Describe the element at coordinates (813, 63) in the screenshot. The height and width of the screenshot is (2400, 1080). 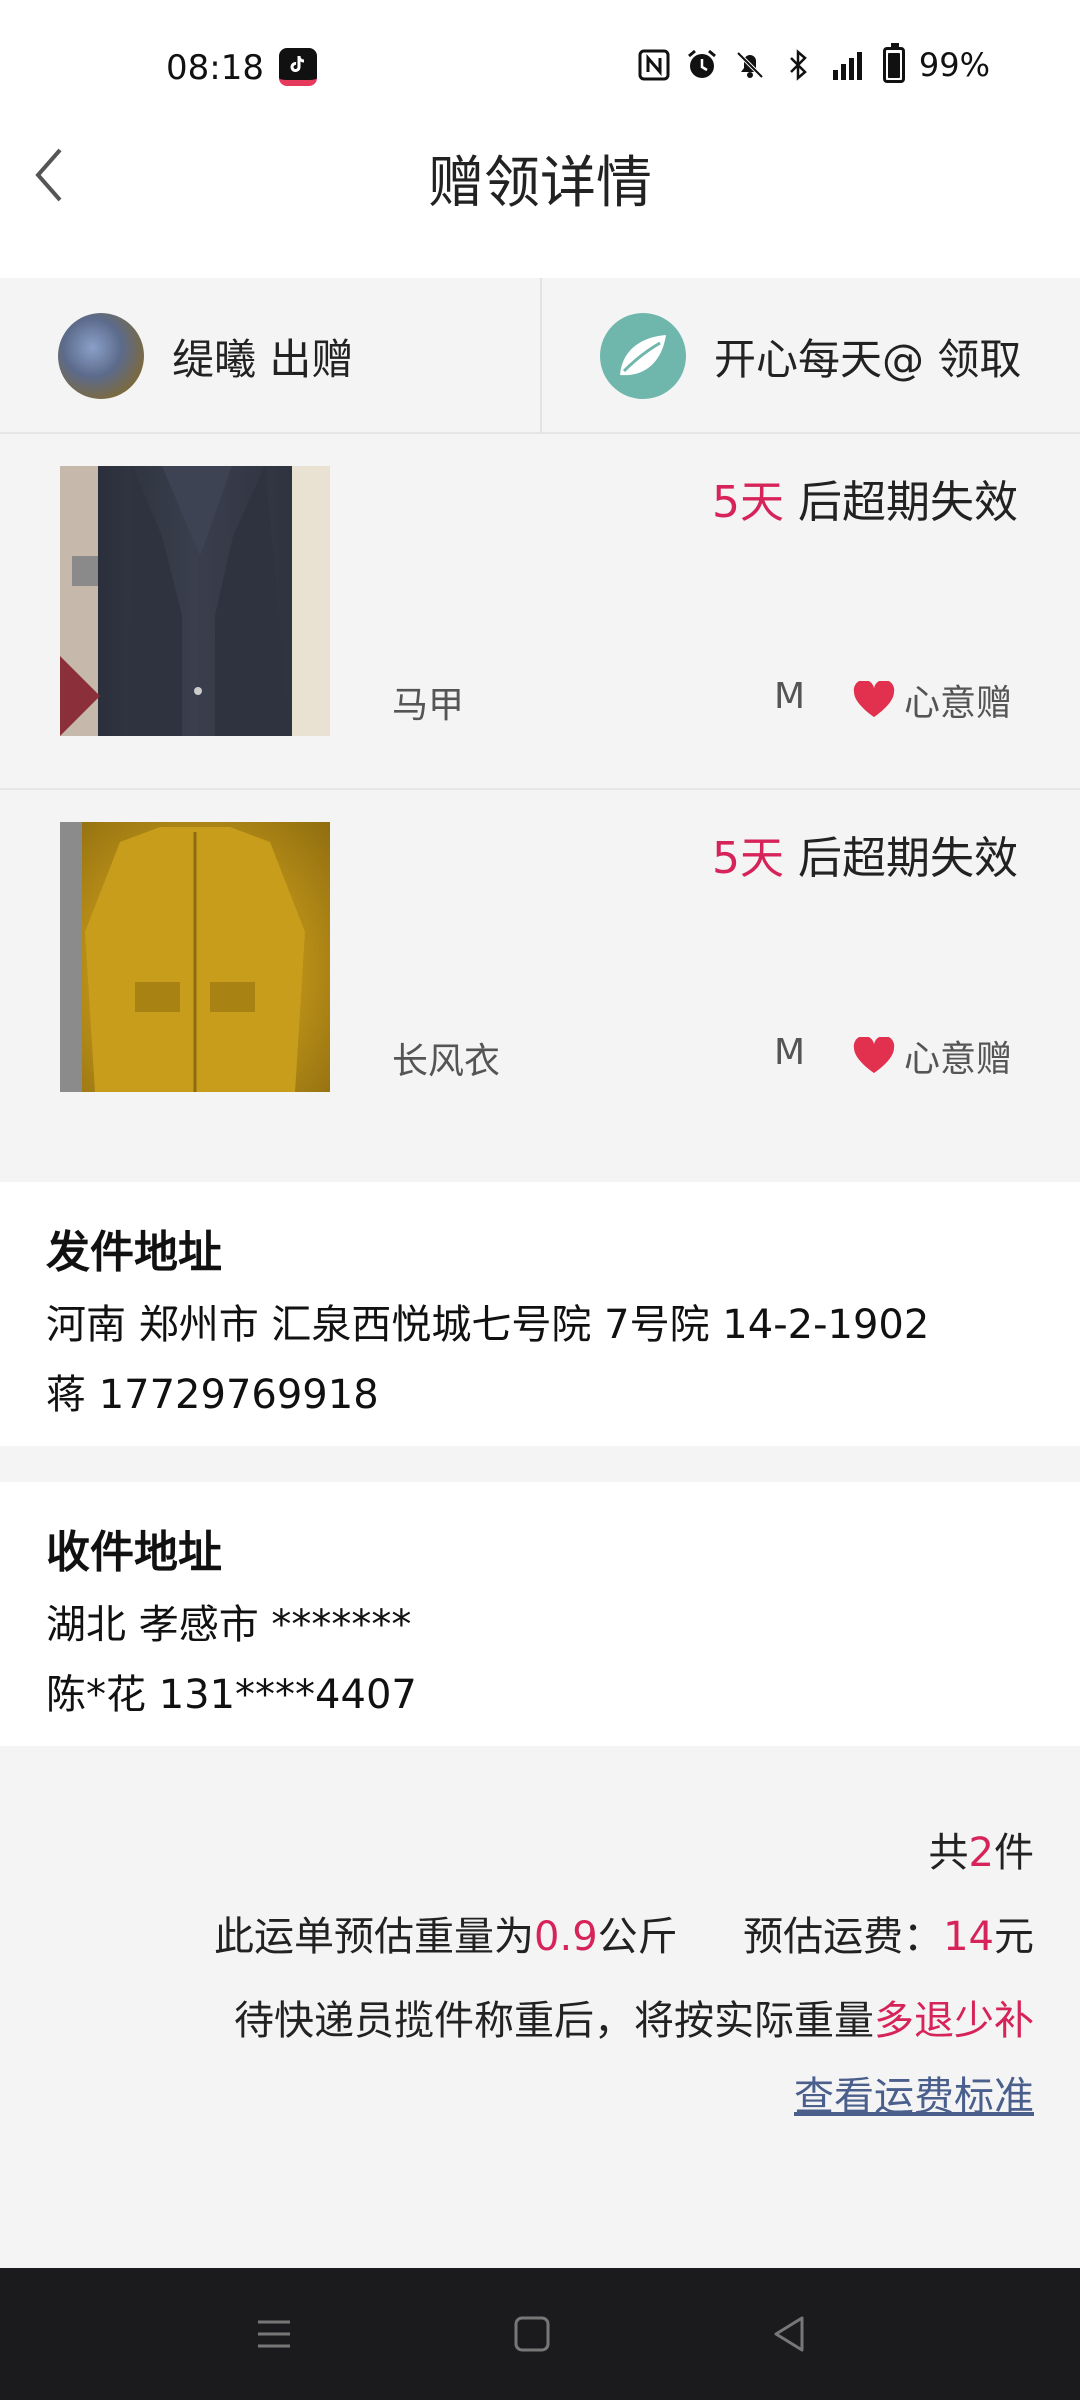
I see `status-icons: 99%` at that location.